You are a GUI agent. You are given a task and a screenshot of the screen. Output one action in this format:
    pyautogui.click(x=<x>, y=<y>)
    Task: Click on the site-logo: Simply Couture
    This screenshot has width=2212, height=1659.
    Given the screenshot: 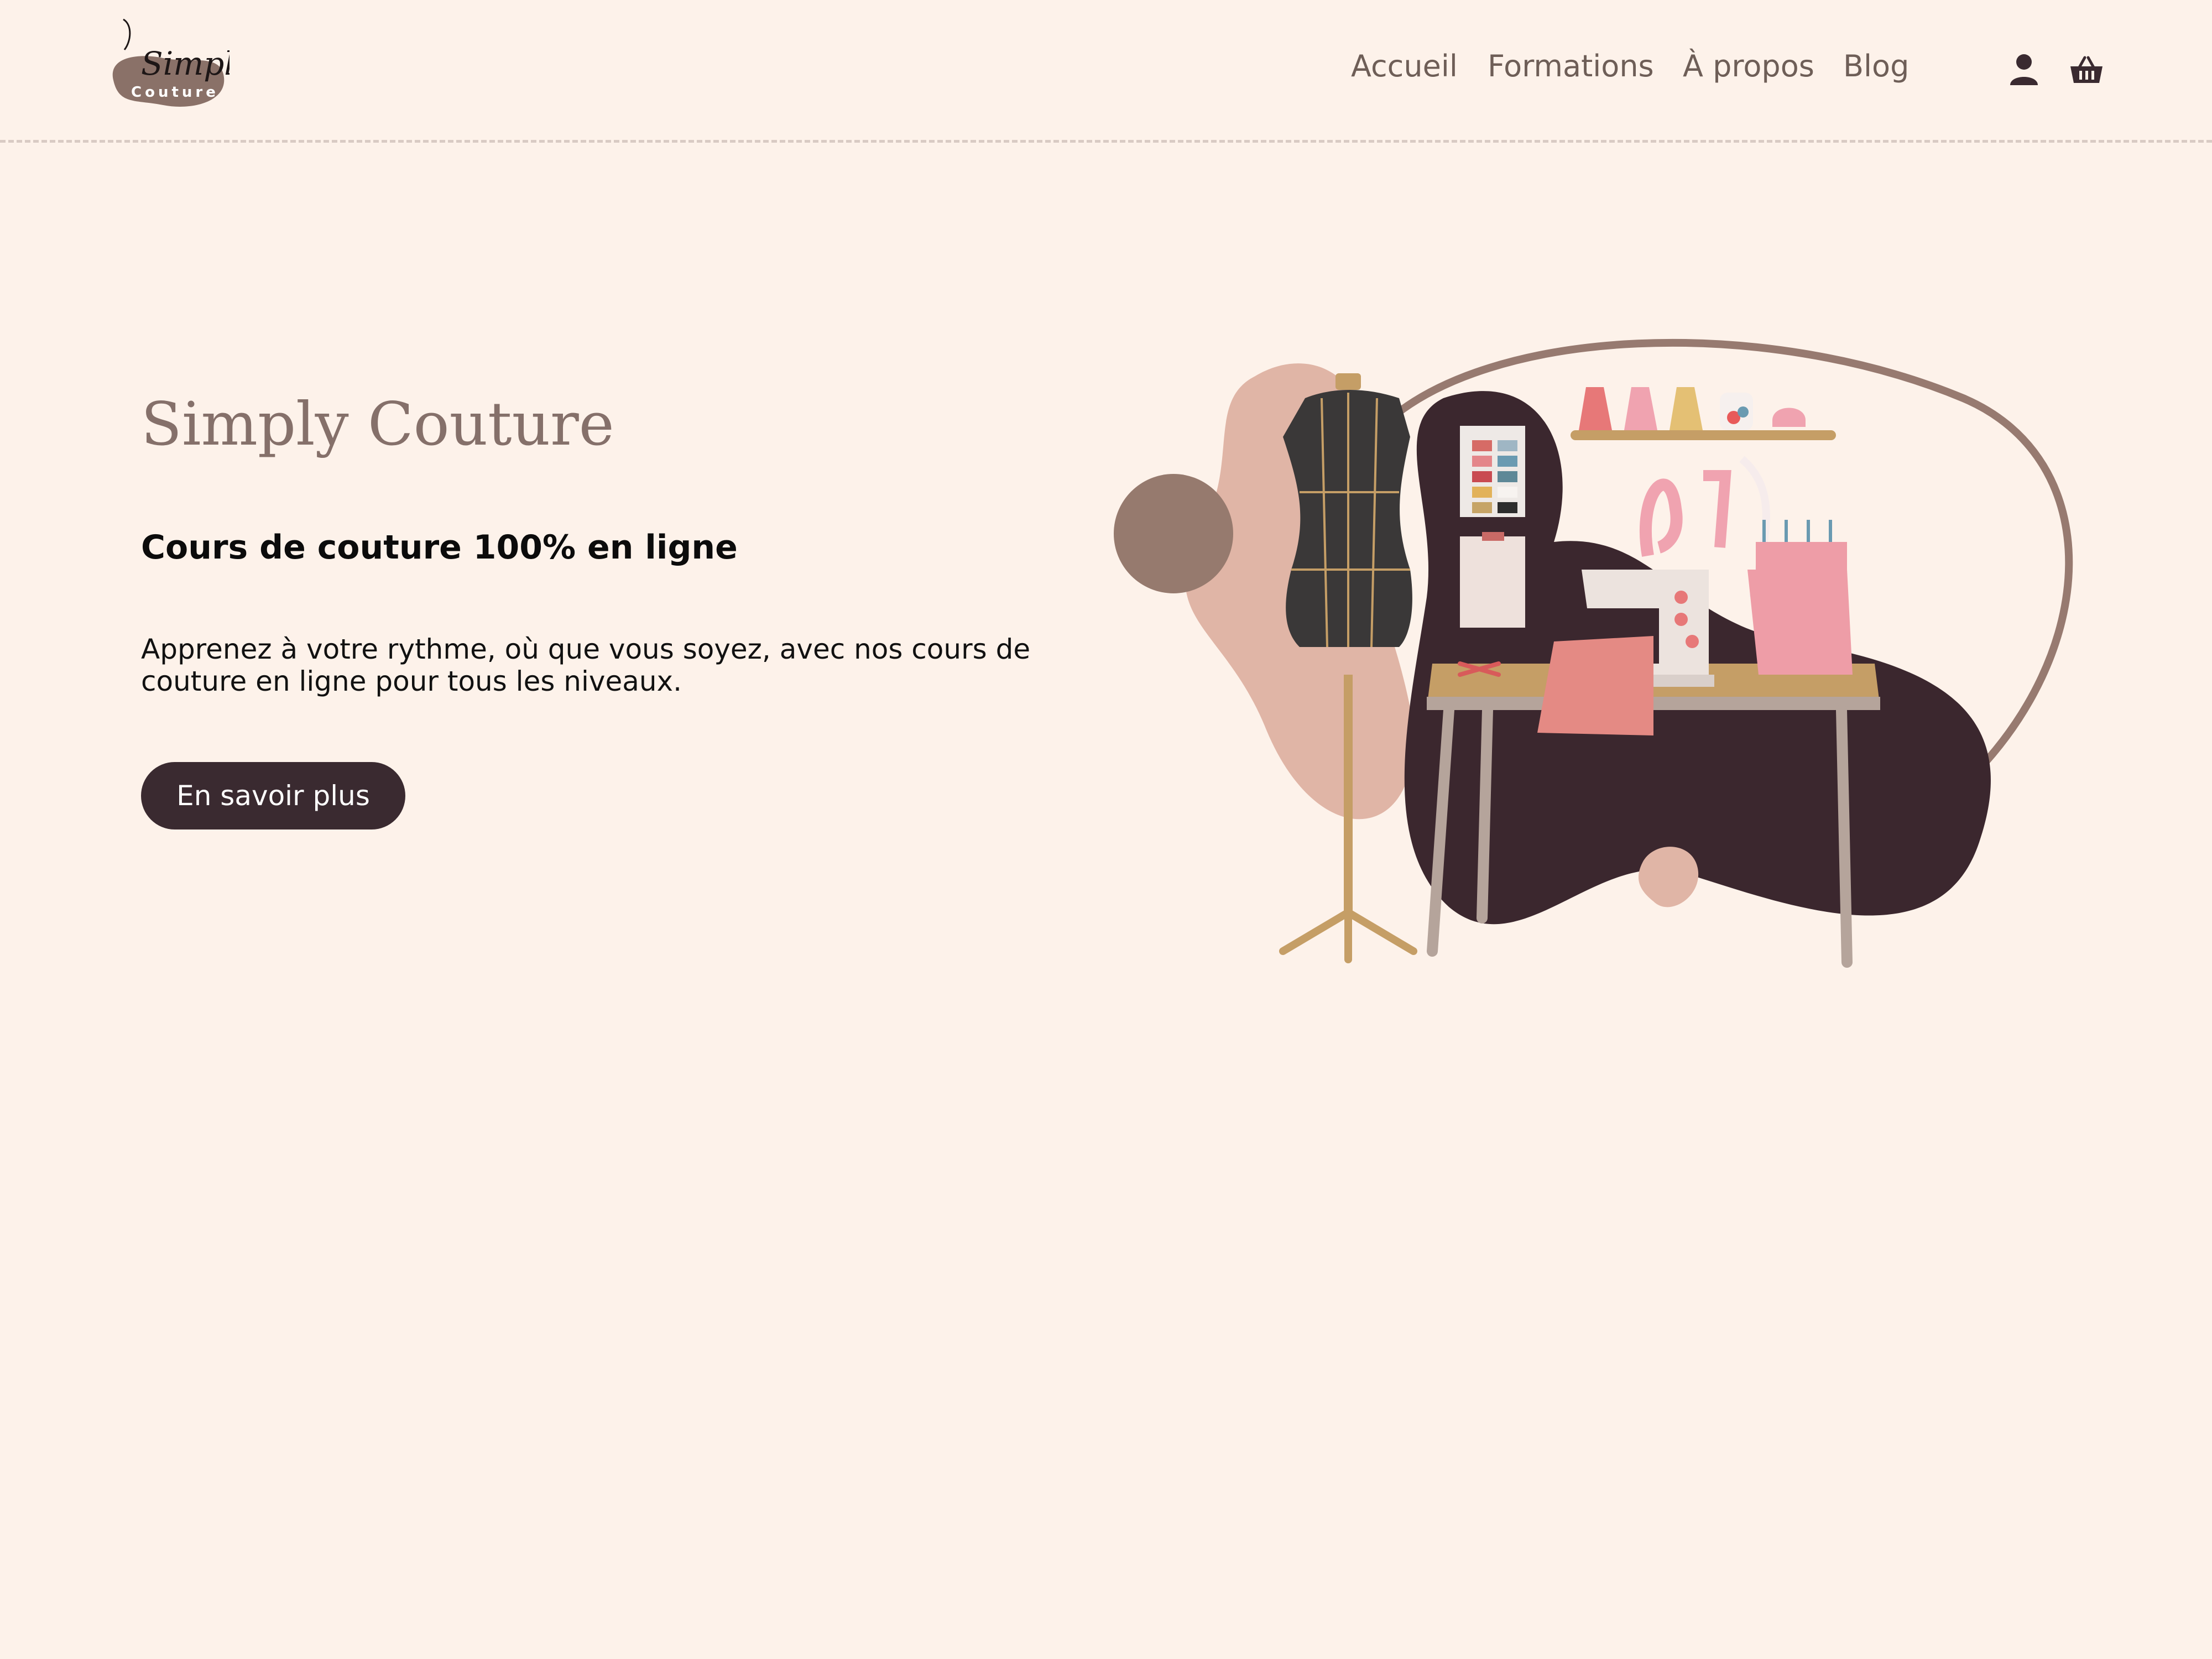 What is the action you would take?
    pyautogui.click(x=177, y=63)
    